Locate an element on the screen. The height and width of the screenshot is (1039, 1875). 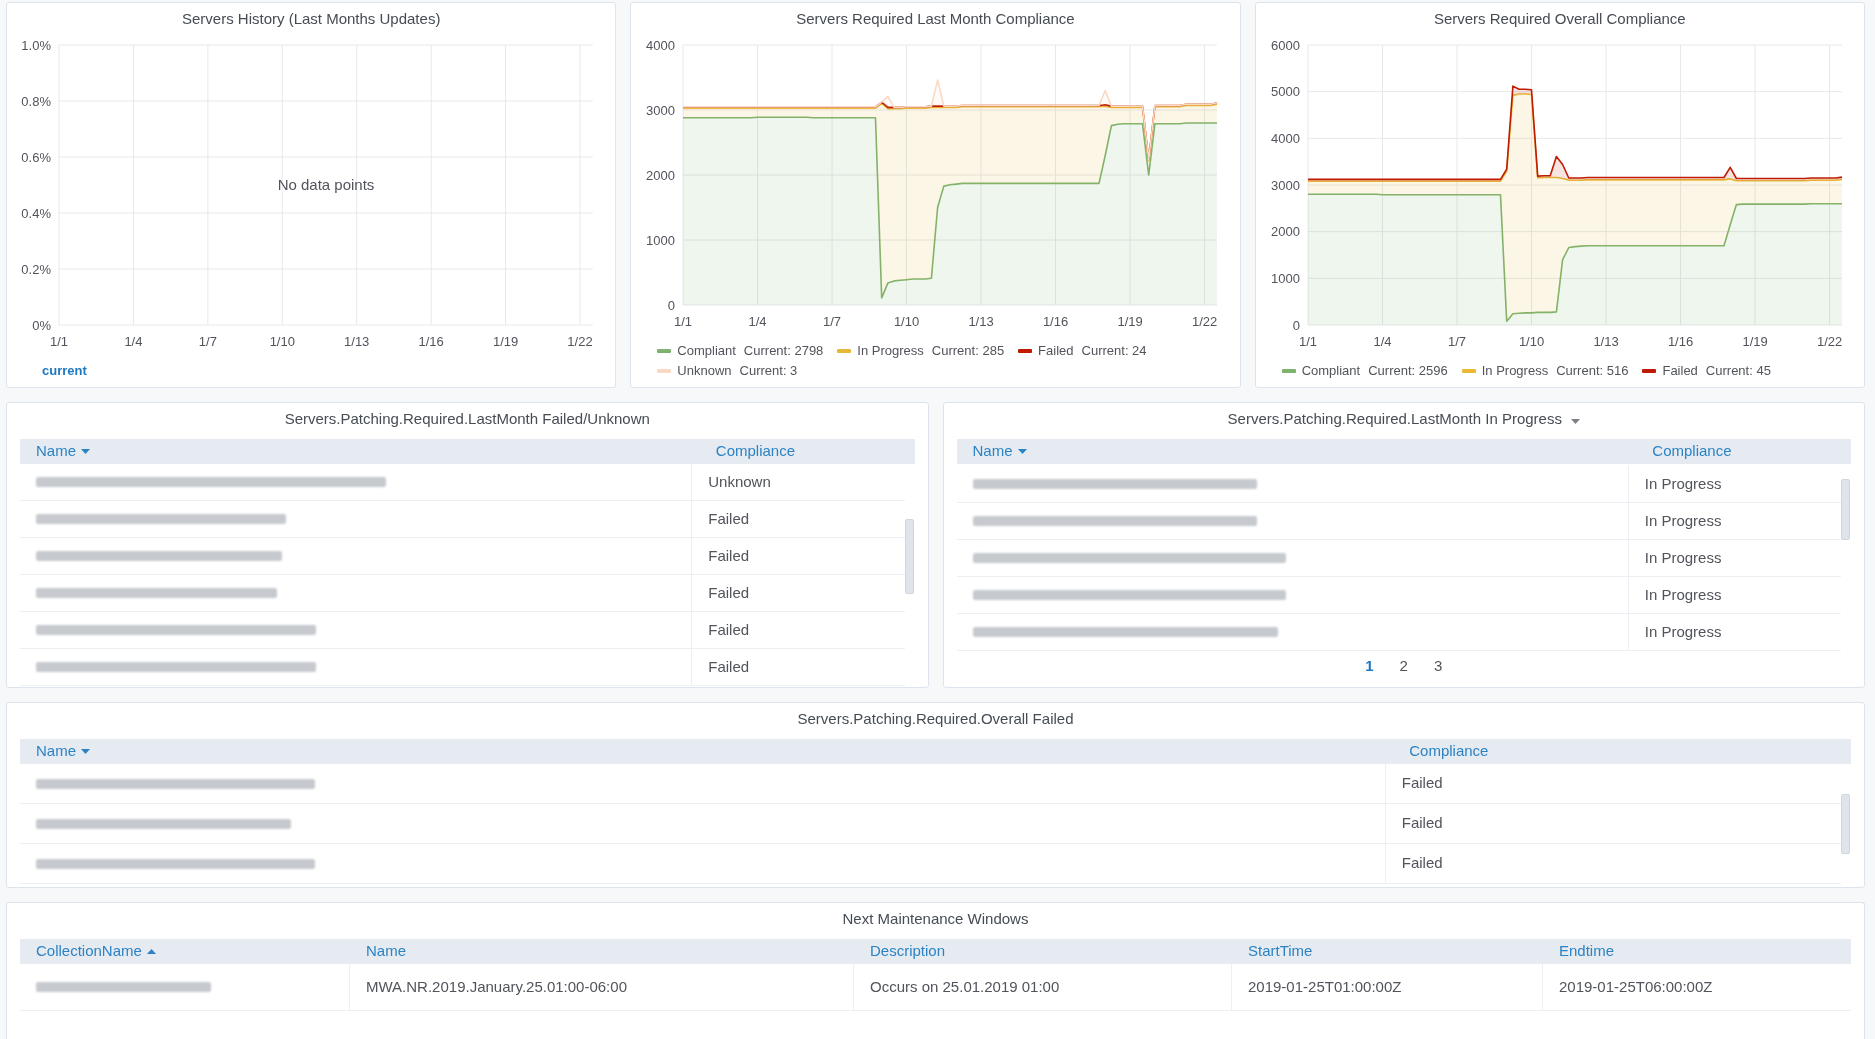
legend-current-value: Current: 285 is located at coordinates (968, 351).